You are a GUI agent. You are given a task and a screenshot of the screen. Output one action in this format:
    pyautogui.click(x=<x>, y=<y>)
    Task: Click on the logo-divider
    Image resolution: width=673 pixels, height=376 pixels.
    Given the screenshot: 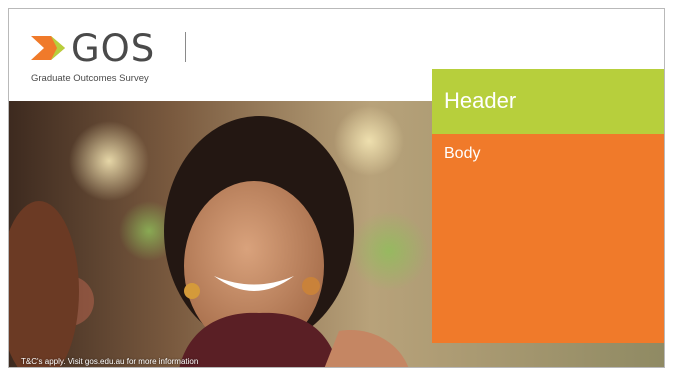 What is the action you would take?
    pyautogui.click(x=185, y=47)
    